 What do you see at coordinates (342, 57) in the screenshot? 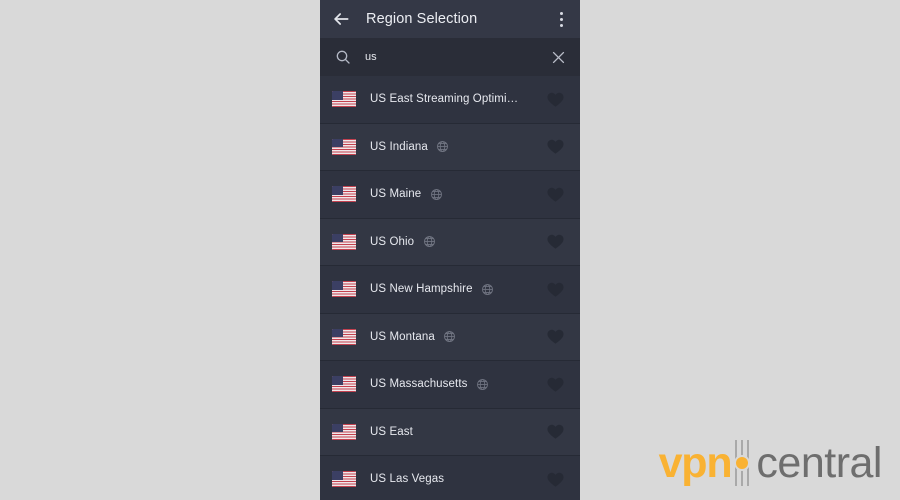
I see `search-icon` at bounding box center [342, 57].